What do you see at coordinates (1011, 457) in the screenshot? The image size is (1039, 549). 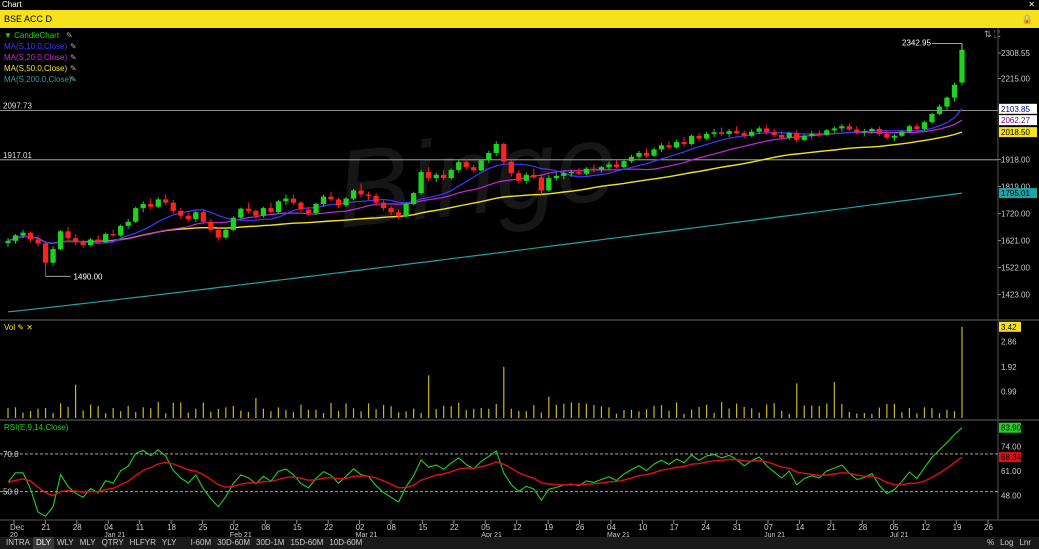 I see `rsi-last-badge-1: 68.34` at bounding box center [1011, 457].